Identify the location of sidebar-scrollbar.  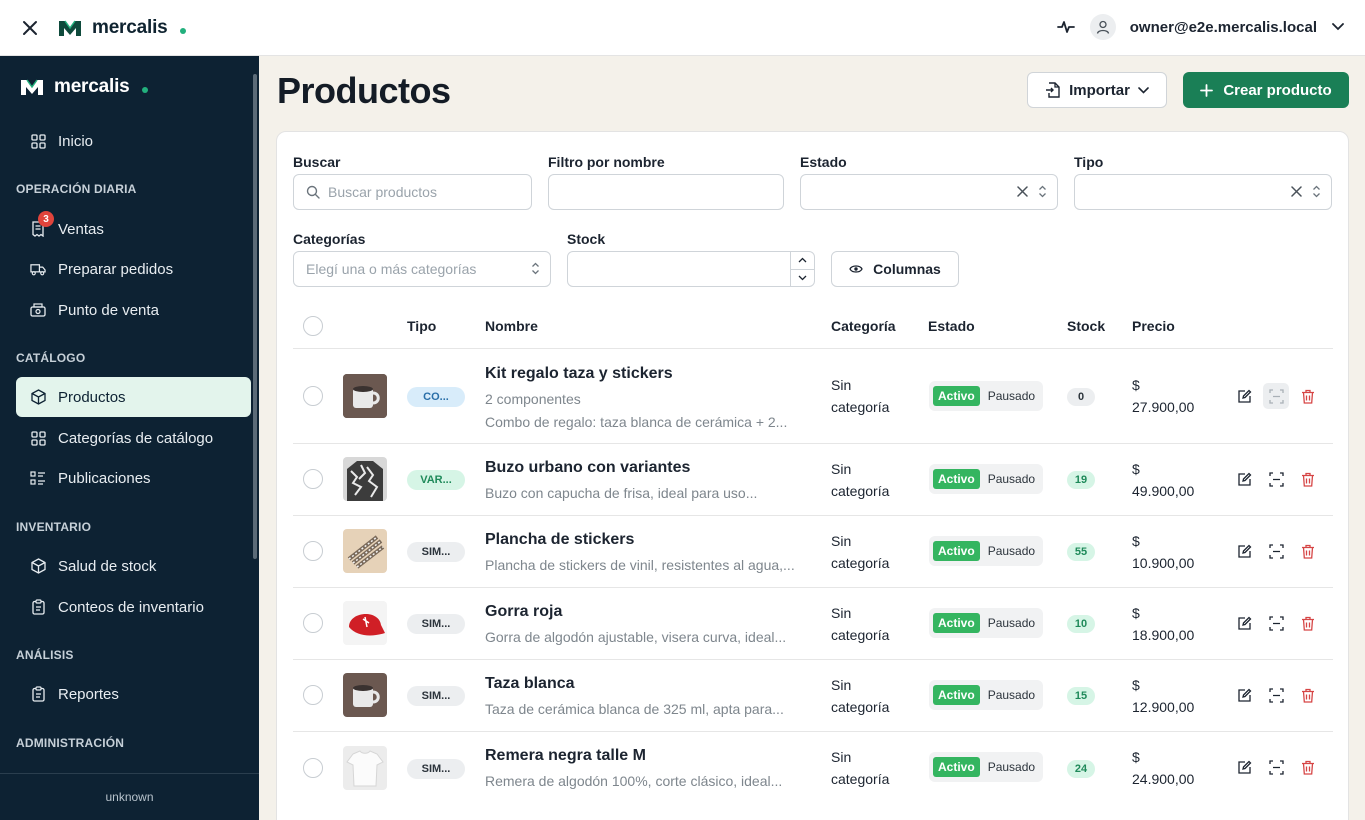
(255, 316).